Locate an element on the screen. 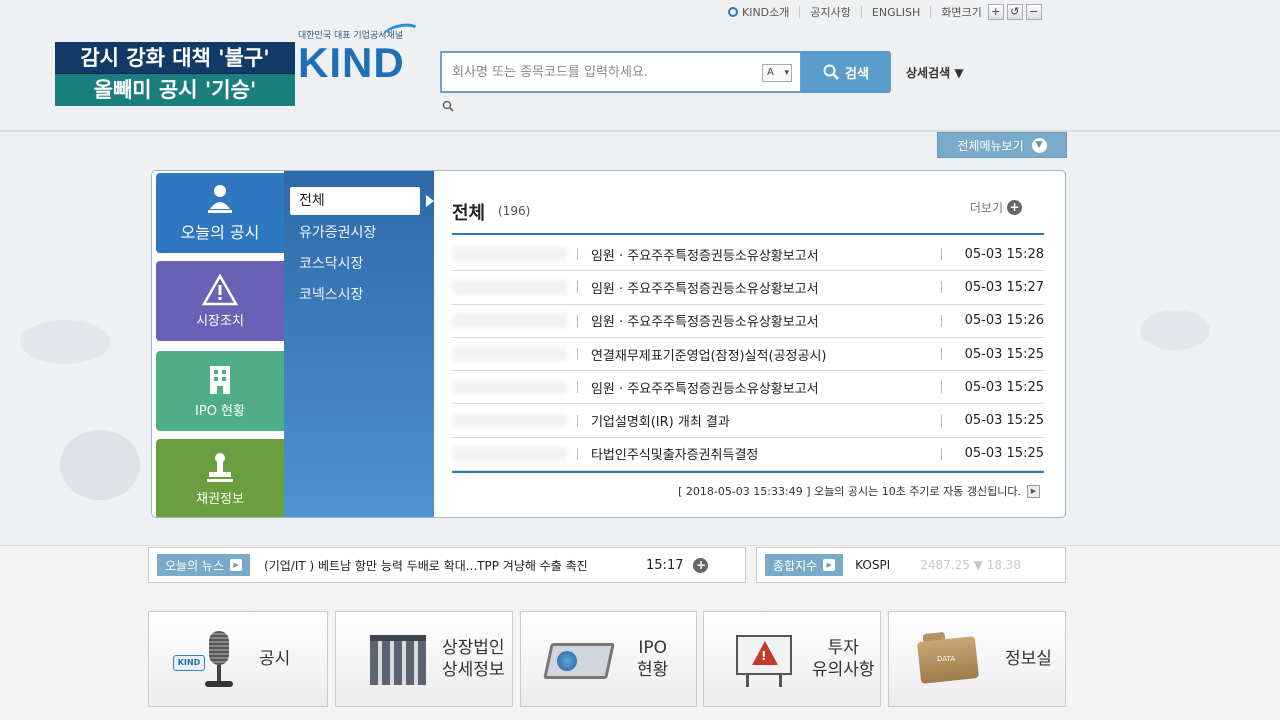  quick-link-investor-caution: ! 투자 유의사항 is located at coordinates (792, 659).